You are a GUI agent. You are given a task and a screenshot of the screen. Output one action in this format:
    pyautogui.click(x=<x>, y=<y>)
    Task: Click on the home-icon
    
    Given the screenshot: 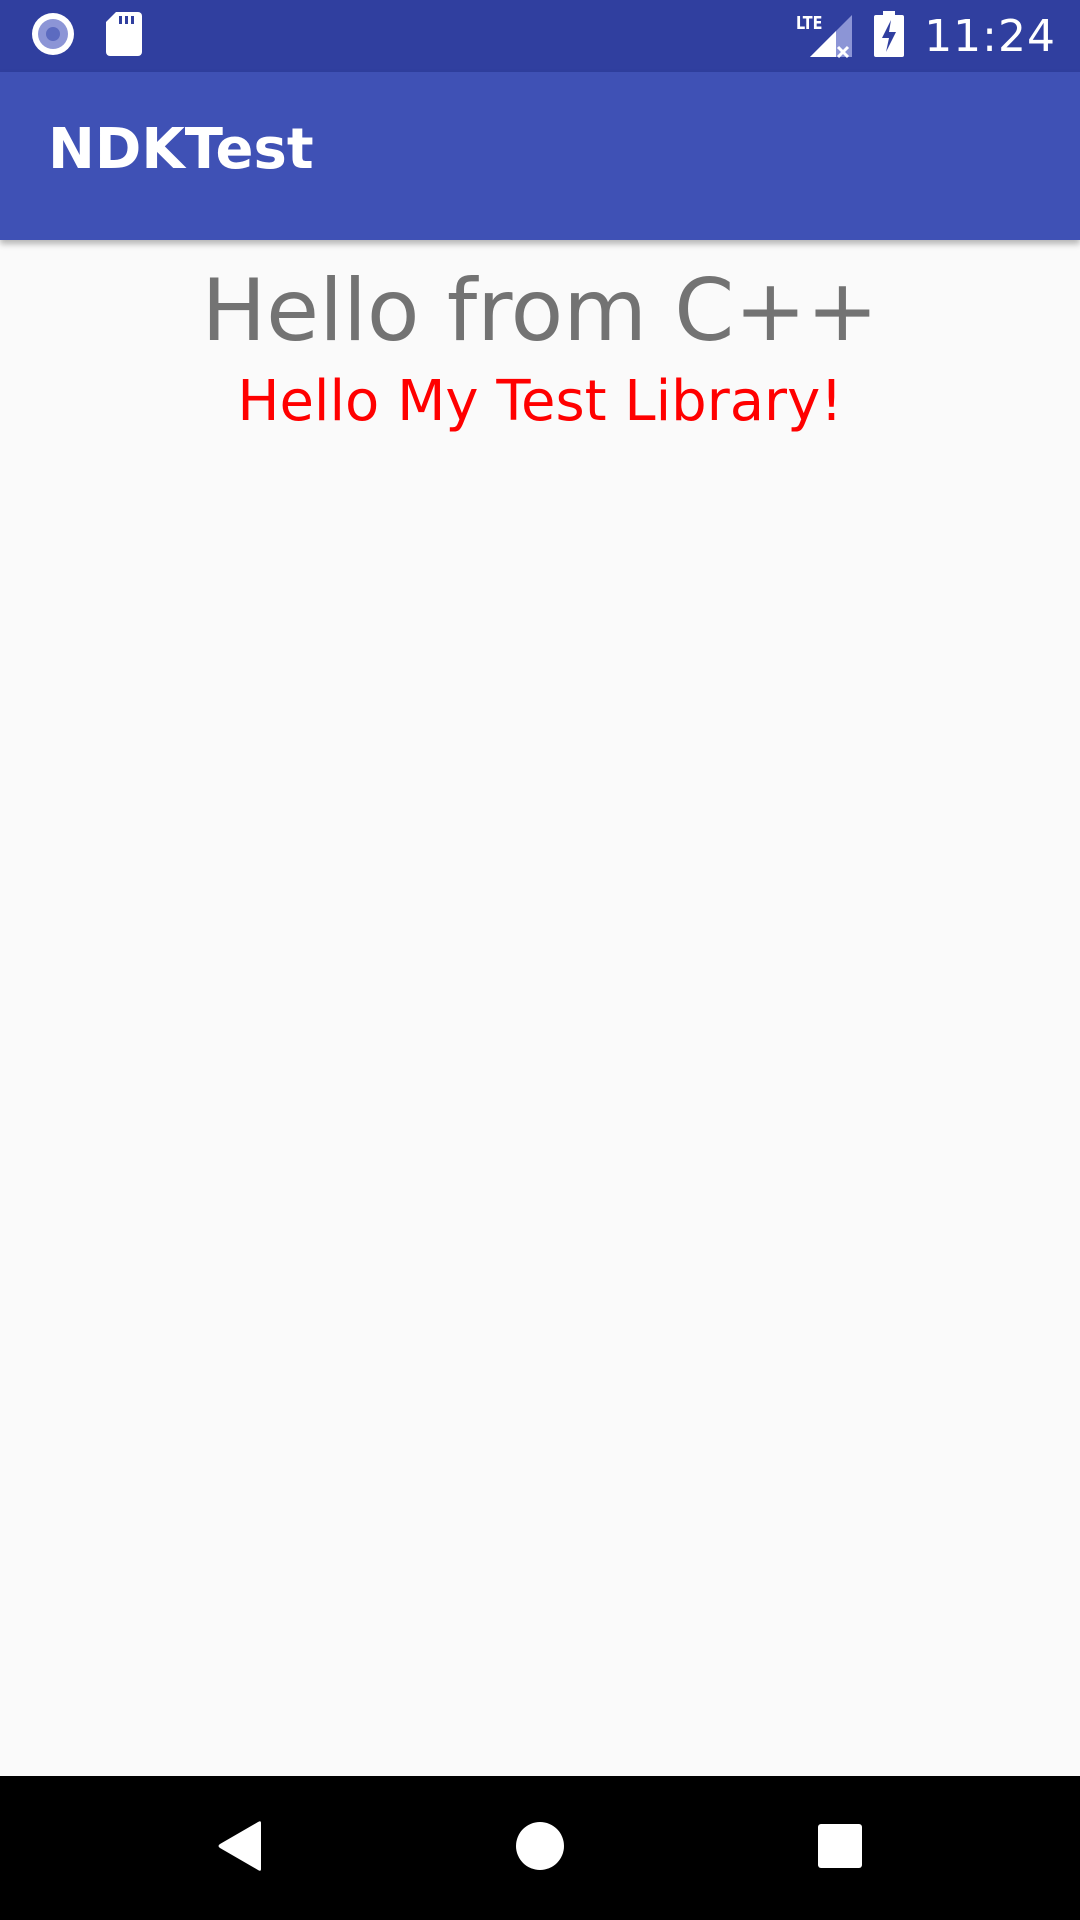 What is the action you would take?
    pyautogui.click(x=540, y=1848)
    